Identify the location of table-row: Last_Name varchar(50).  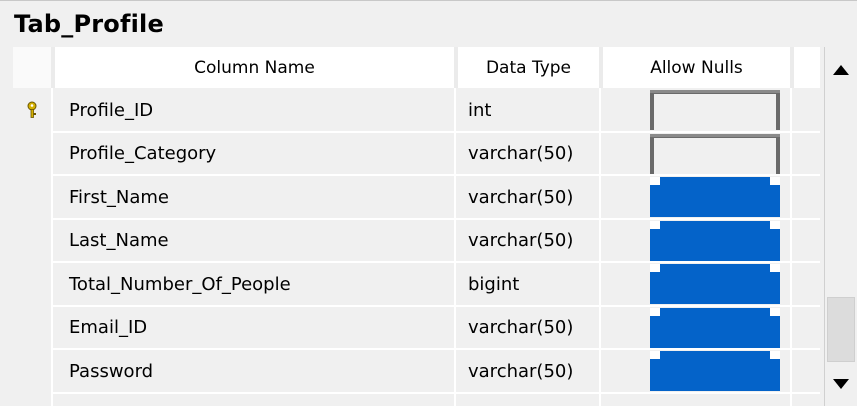
(416, 240).